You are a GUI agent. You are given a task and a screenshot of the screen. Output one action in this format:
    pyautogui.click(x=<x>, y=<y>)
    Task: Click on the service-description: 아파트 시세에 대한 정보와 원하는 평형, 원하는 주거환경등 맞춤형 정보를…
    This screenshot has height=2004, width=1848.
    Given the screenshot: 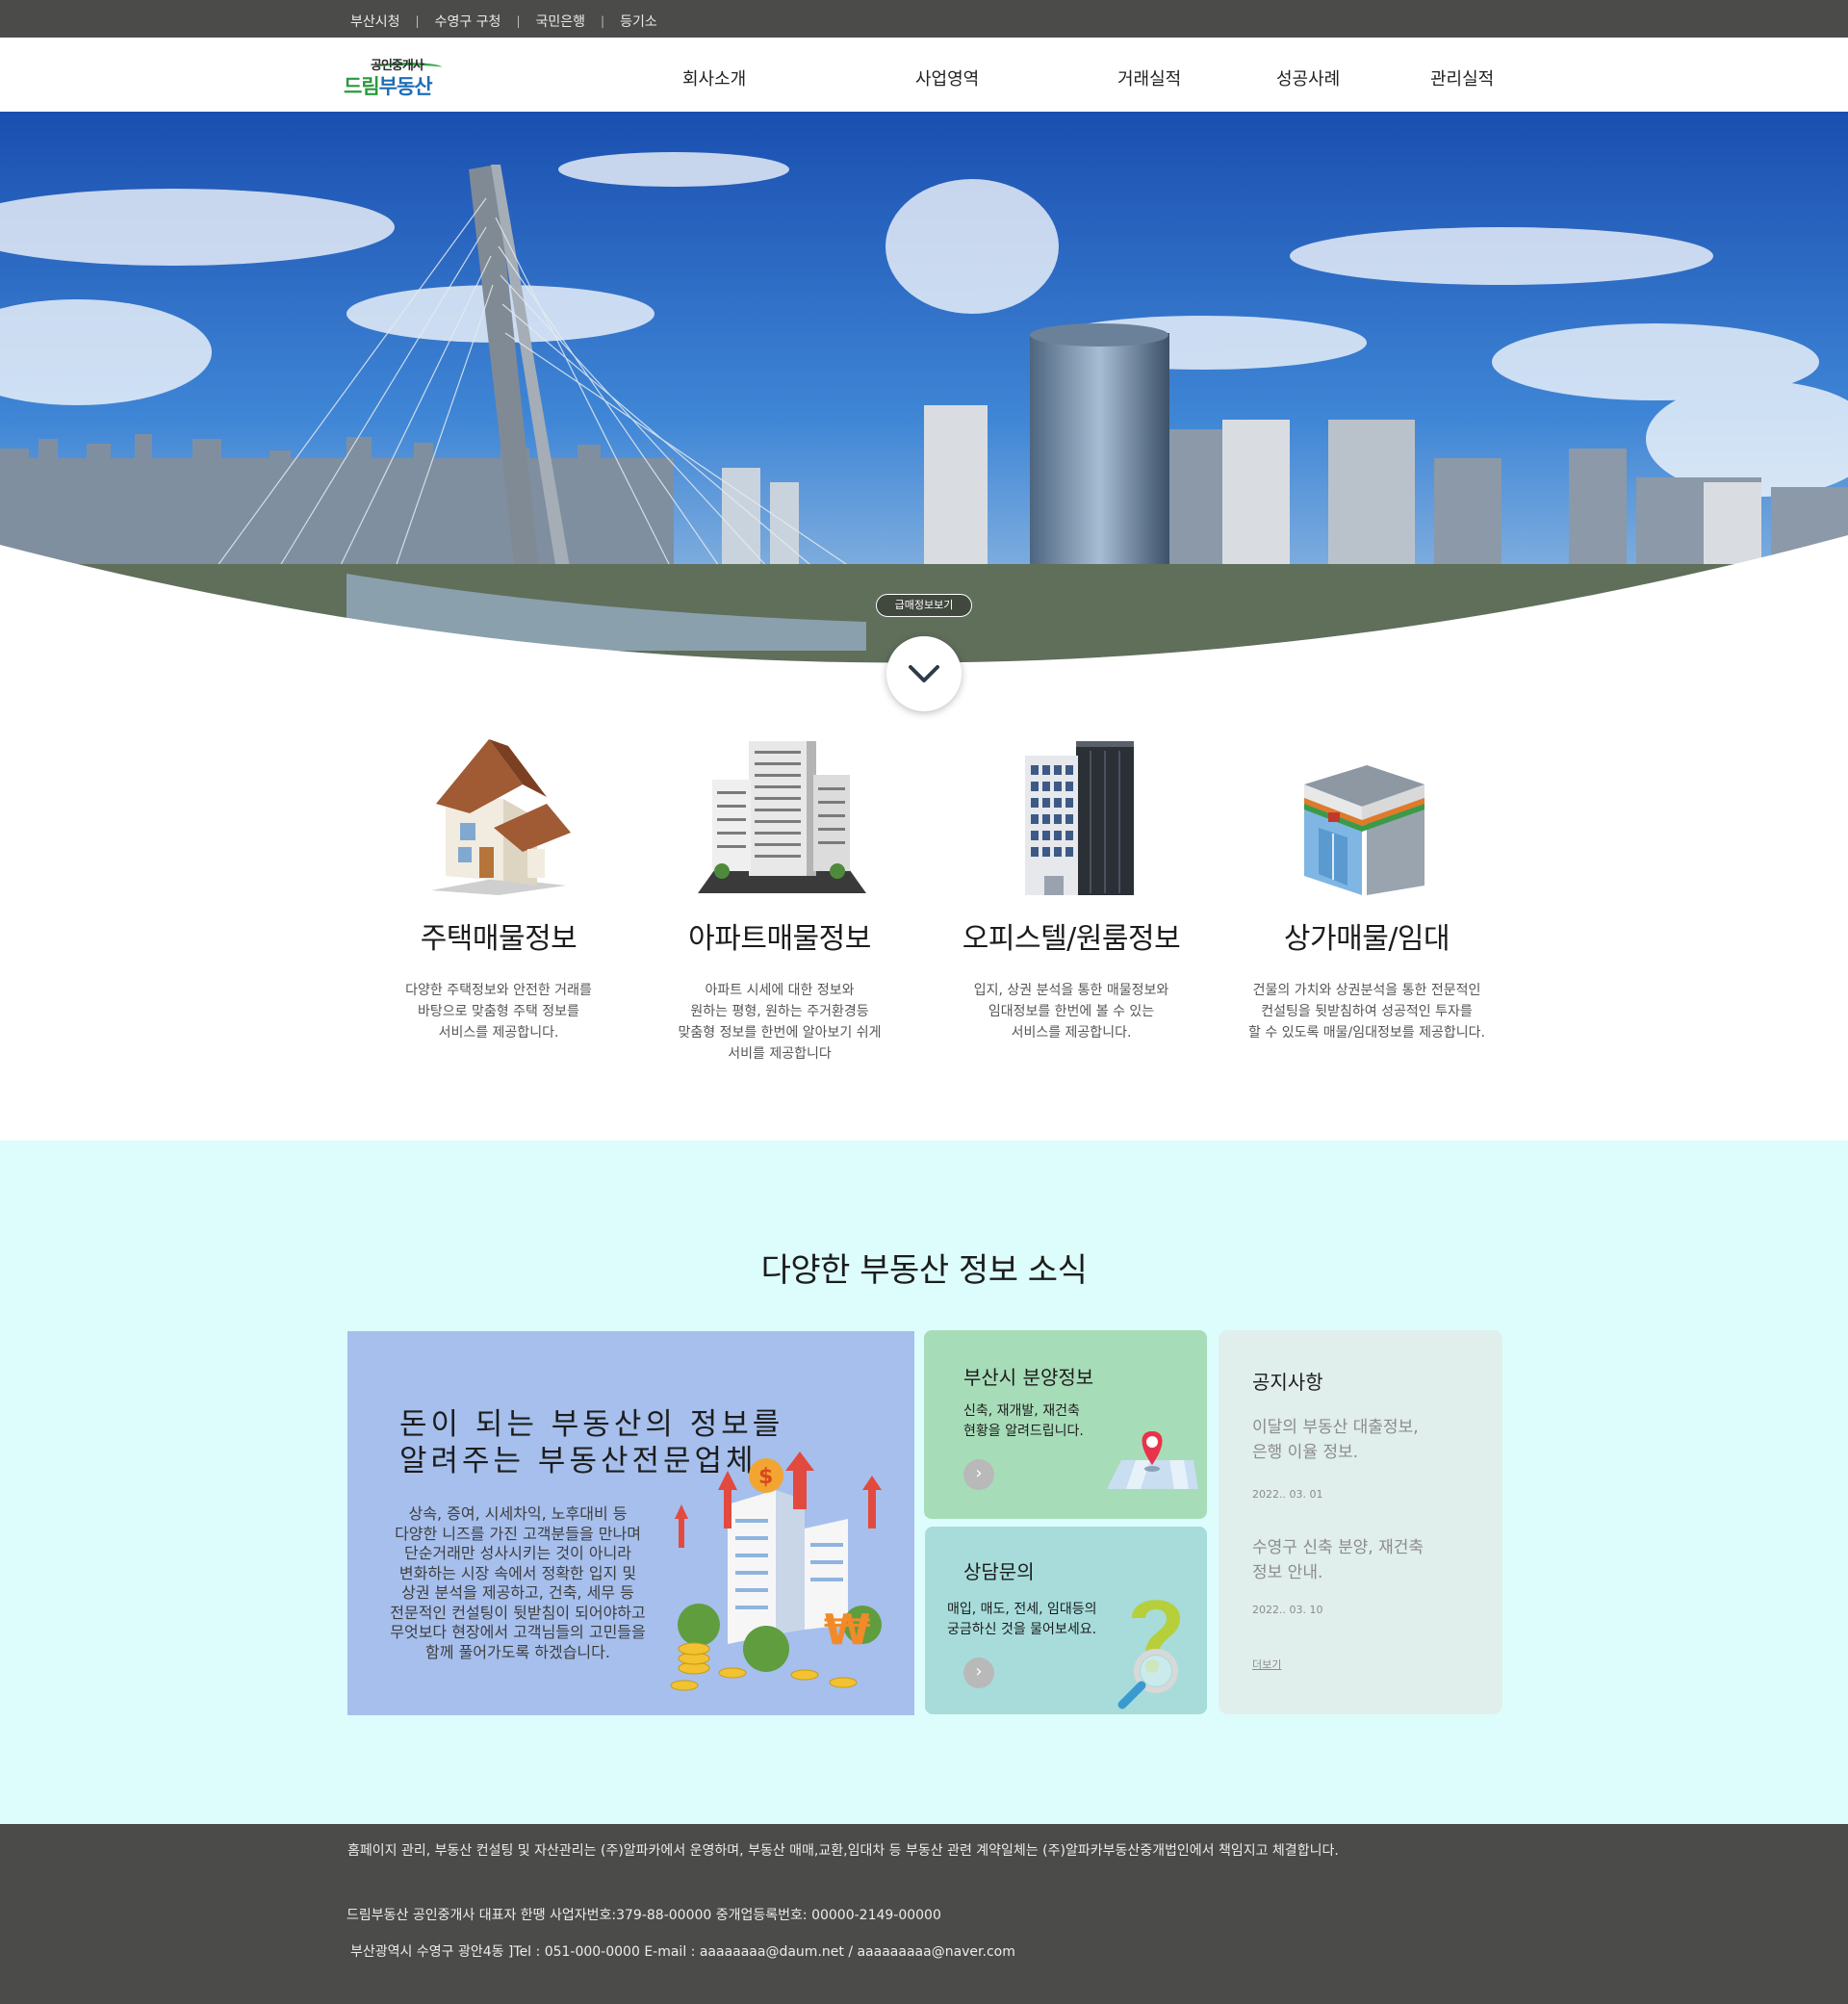 What is the action you would take?
    pyautogui.click(x=780, y=1023)
    